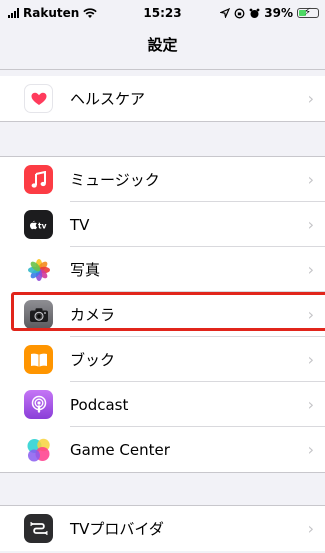 The width and height of the screenshot is (325, 553). Describe the element at coordinates (162, 45) in the screenshot. I see `page-title: 設定` at that location.